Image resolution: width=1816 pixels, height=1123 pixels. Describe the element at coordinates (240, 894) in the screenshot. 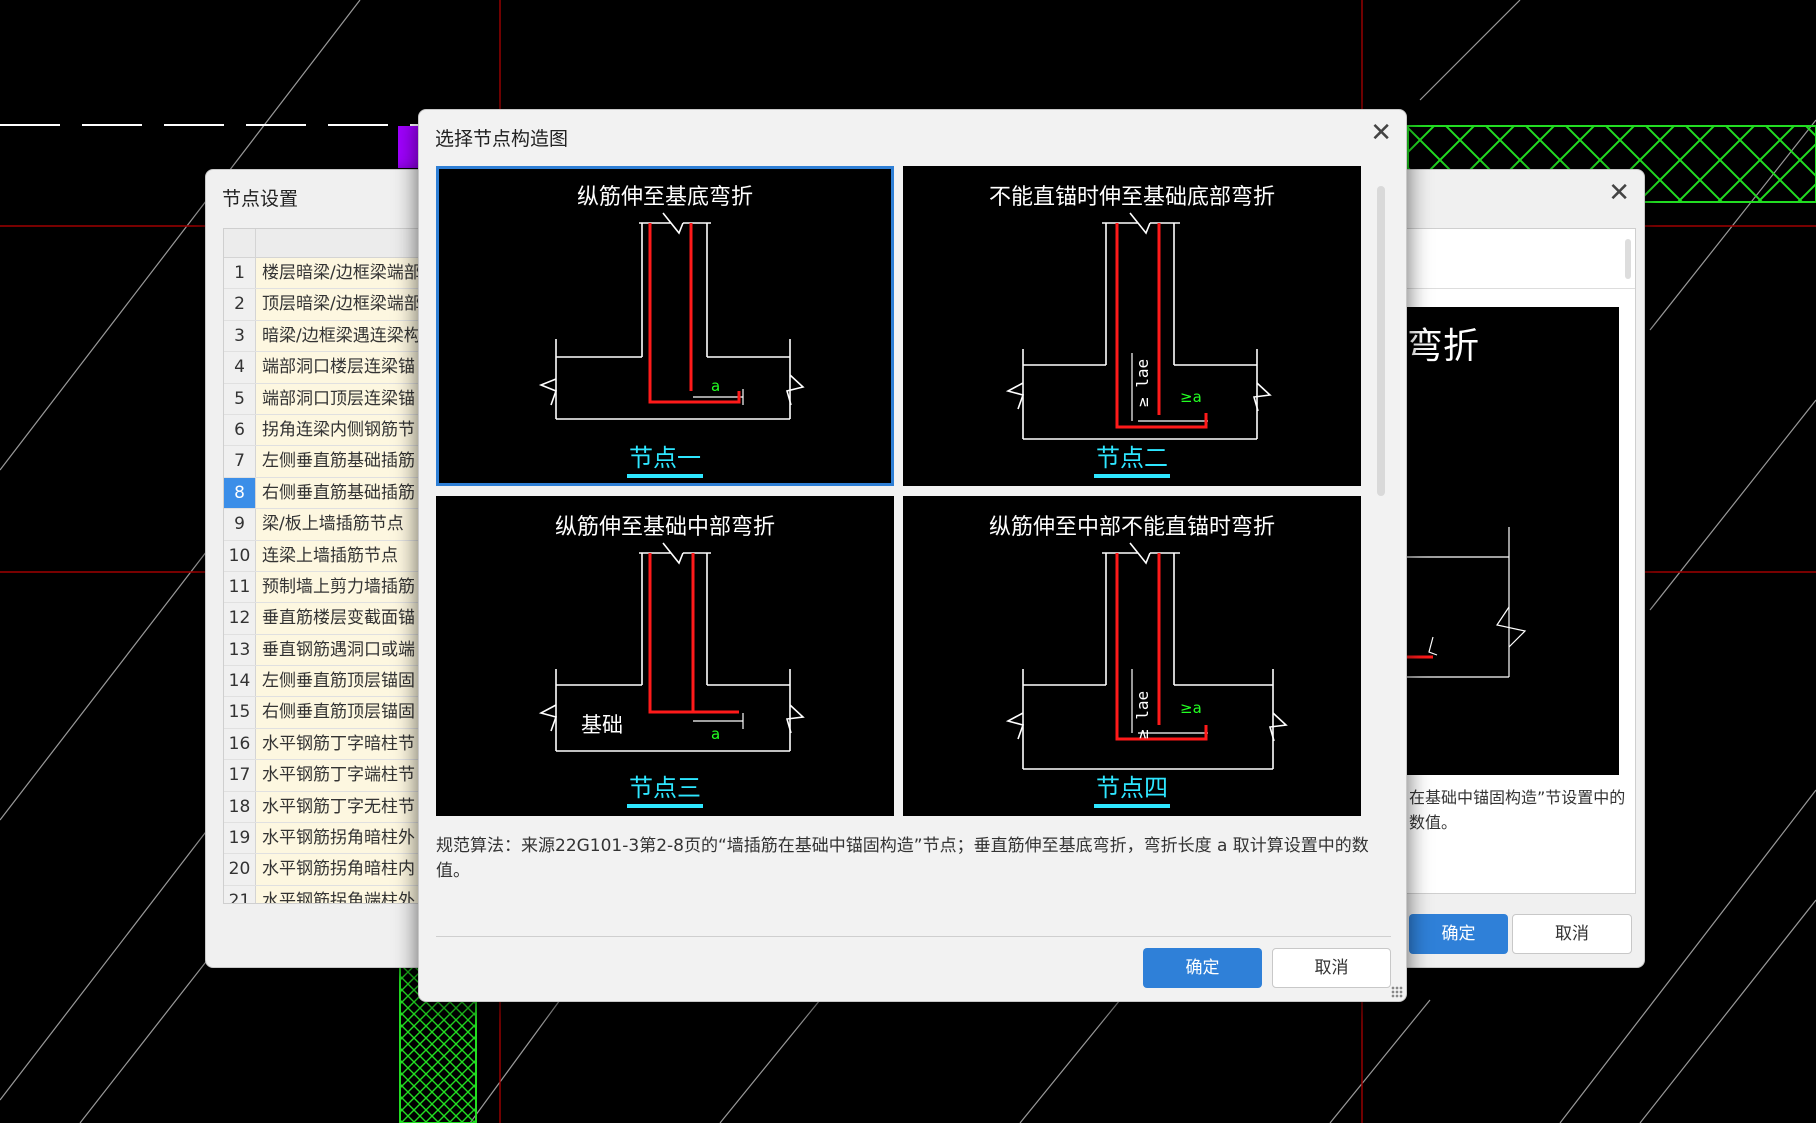

I see `row-number: 21` at that location.